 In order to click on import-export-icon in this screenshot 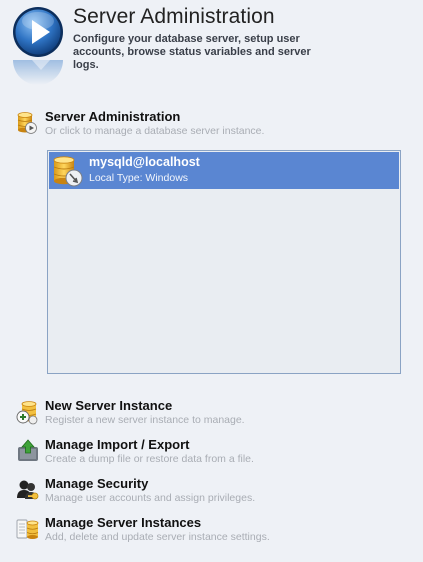, I will do `click(28, 451)`.